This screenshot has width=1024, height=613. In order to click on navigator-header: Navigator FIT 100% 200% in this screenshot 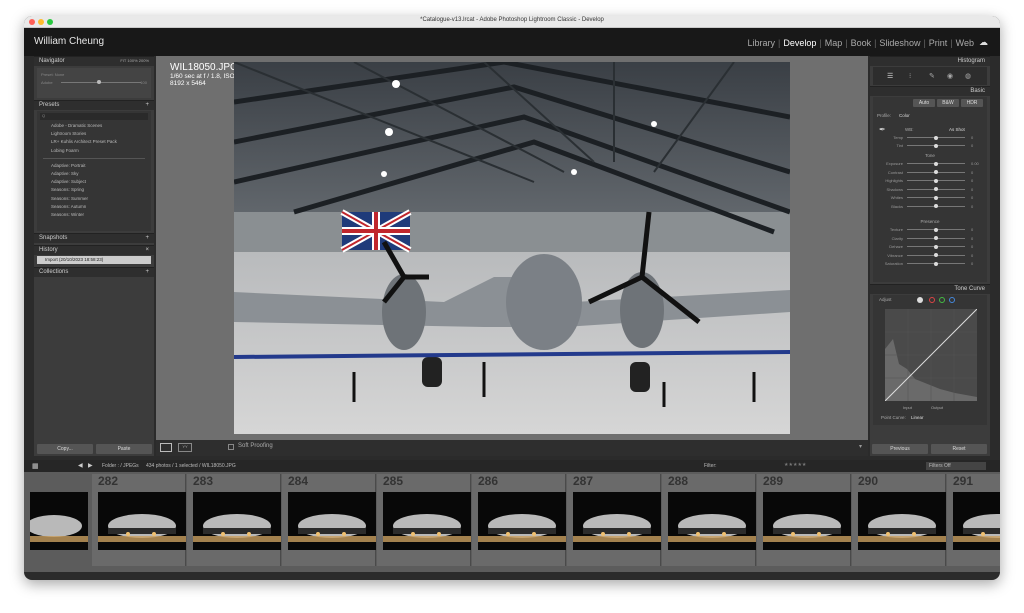, I will do `click(94, 61)`.